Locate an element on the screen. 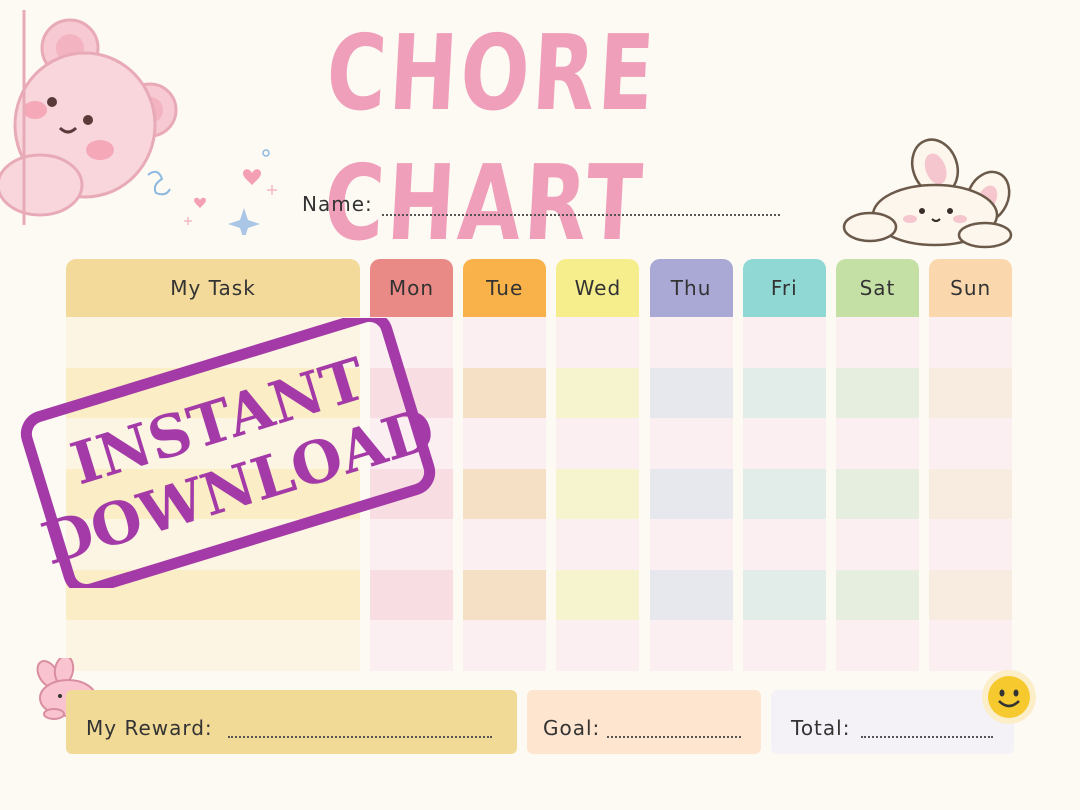 The width and height of the screenshot is (1080, 810). chart-title: CHORE CHART is located at coordinates (491, 138).